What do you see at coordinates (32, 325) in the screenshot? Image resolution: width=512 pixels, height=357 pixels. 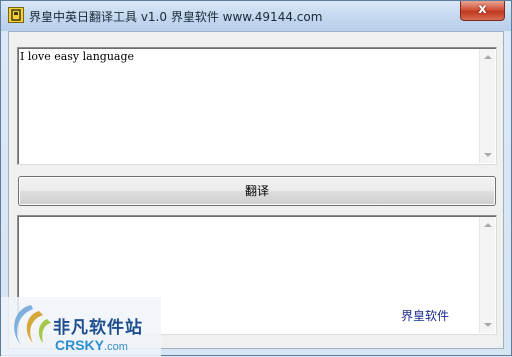 I see `watermark-logo-icon` at bounding box center [32, 325].